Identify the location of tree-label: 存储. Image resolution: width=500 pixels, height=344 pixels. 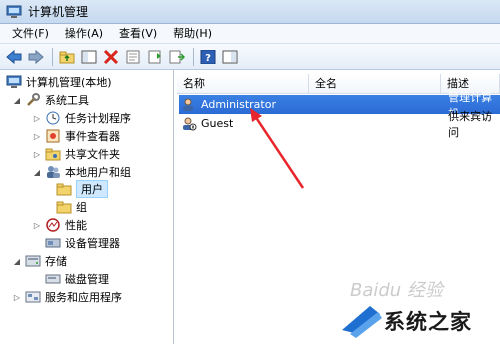
(56, 261).